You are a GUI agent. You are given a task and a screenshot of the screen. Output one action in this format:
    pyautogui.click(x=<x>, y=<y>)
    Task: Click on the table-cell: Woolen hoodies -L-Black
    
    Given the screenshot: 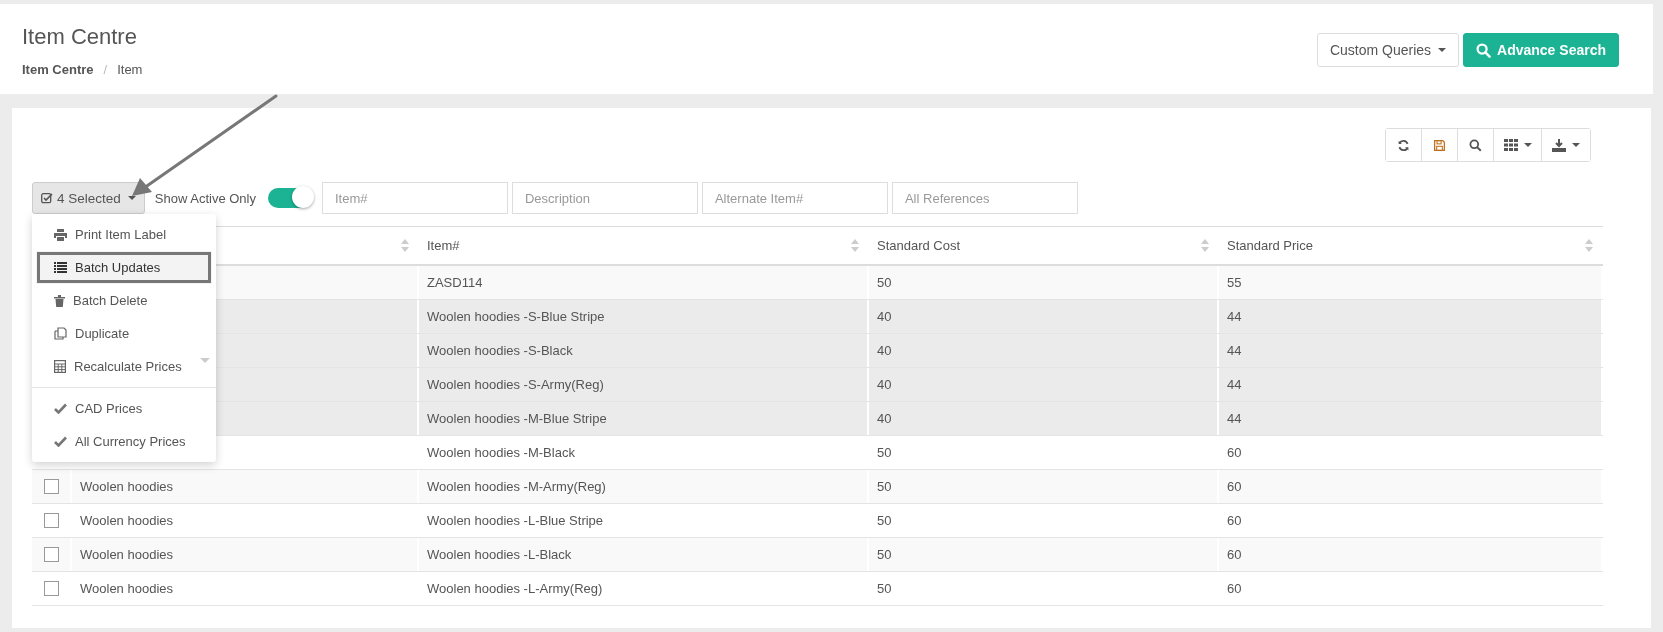 What is the action you would take?
    pyautogui.click(x=644, y=554)
    